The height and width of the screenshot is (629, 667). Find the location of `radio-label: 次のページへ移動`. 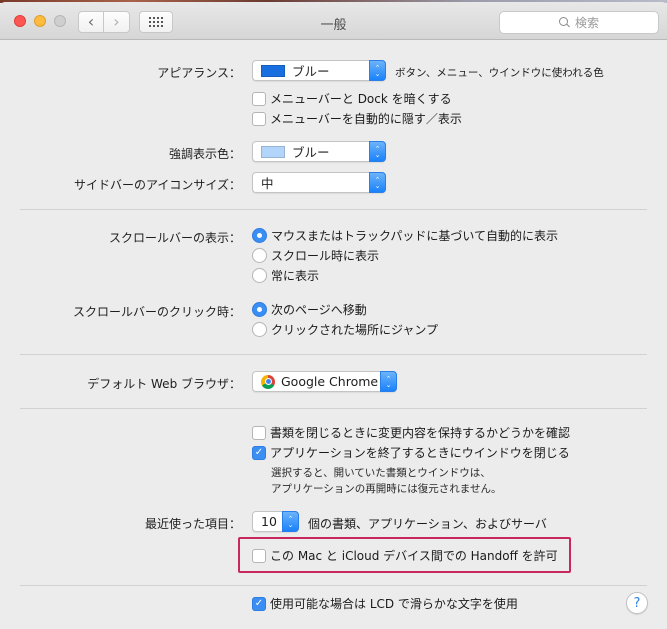

radio-label: 次のページへ移動 is located at coordinates (319, 310).